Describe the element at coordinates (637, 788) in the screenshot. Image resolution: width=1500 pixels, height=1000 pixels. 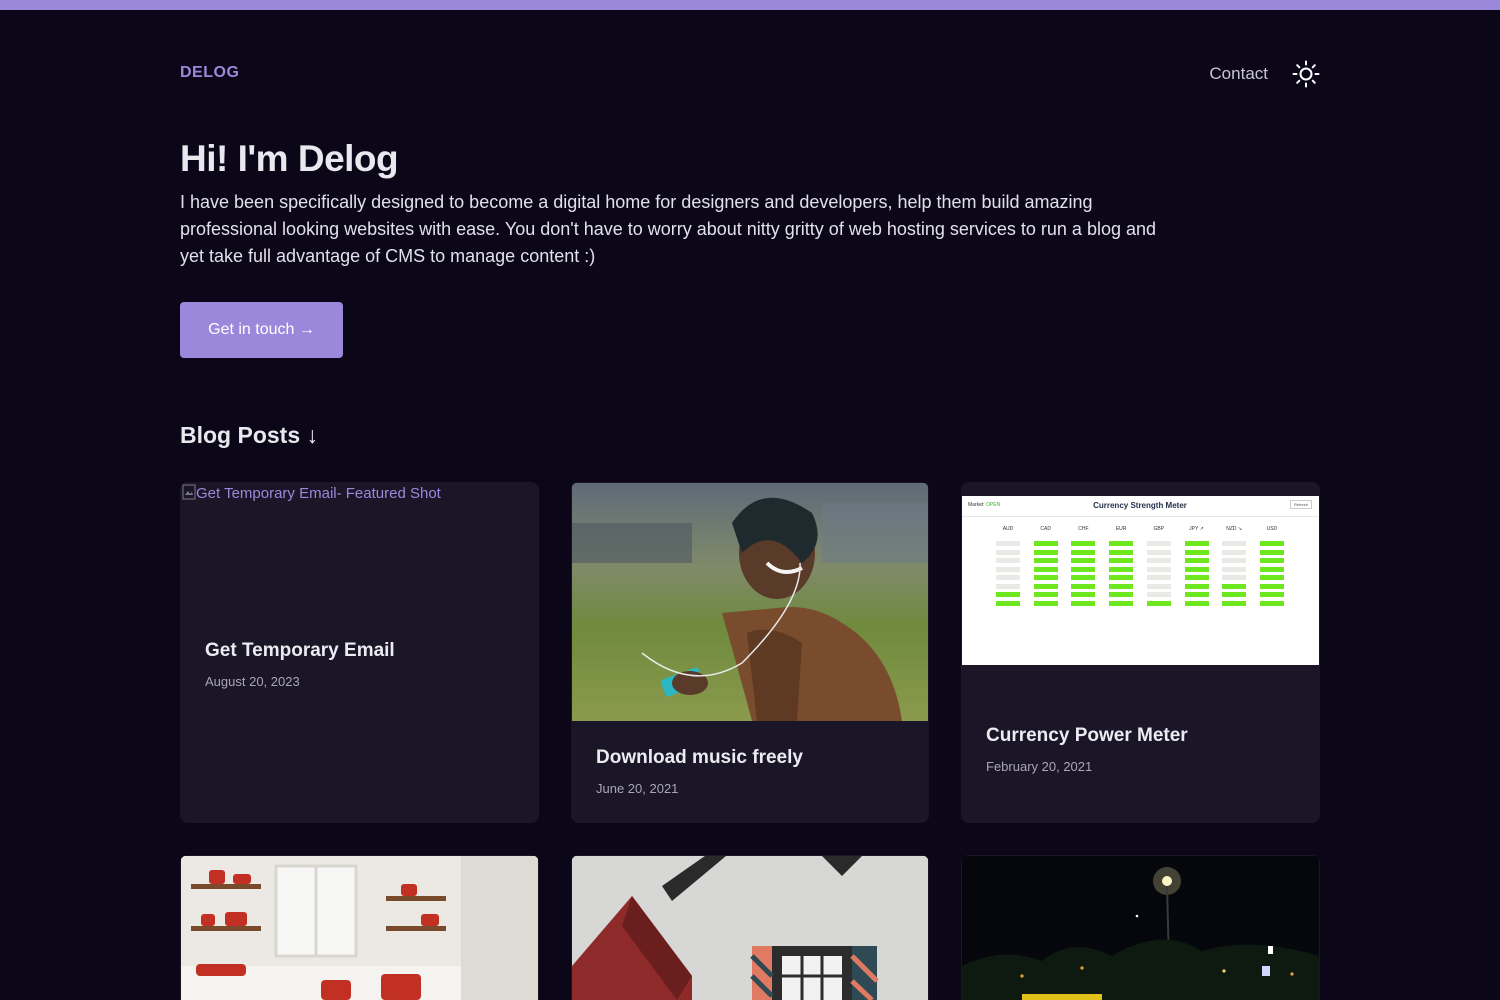
I see `post-date: June 20, 2021` at that location.